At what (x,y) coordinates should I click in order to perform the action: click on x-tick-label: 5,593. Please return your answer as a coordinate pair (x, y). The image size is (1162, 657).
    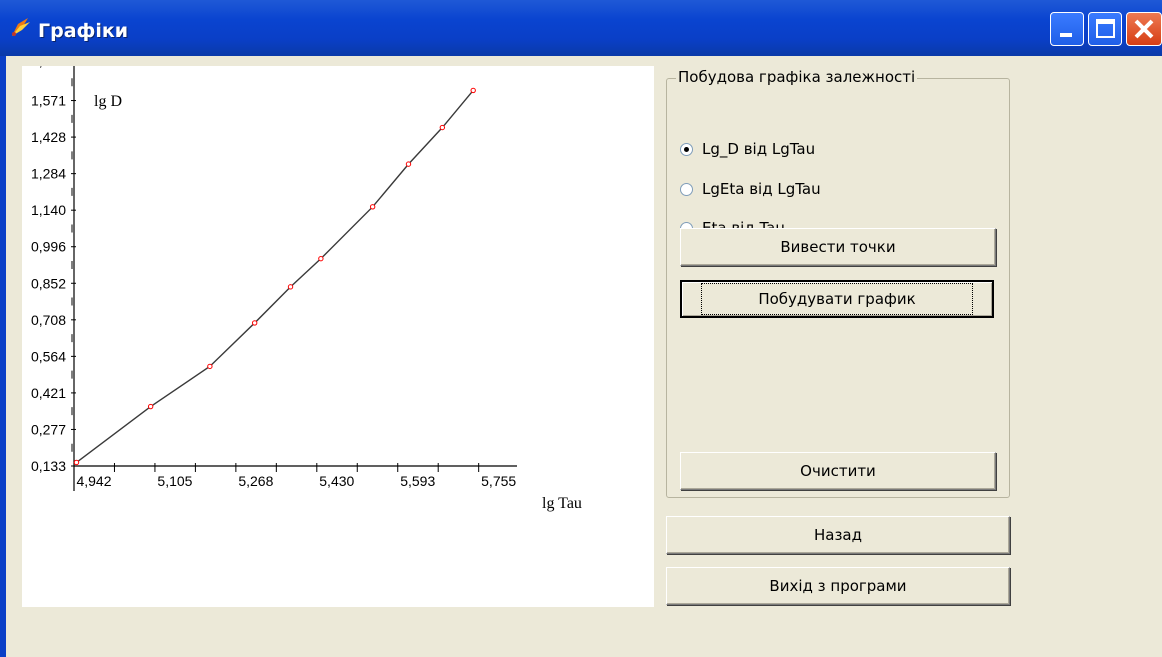
    Looking at the image, I should click on (417, 481).